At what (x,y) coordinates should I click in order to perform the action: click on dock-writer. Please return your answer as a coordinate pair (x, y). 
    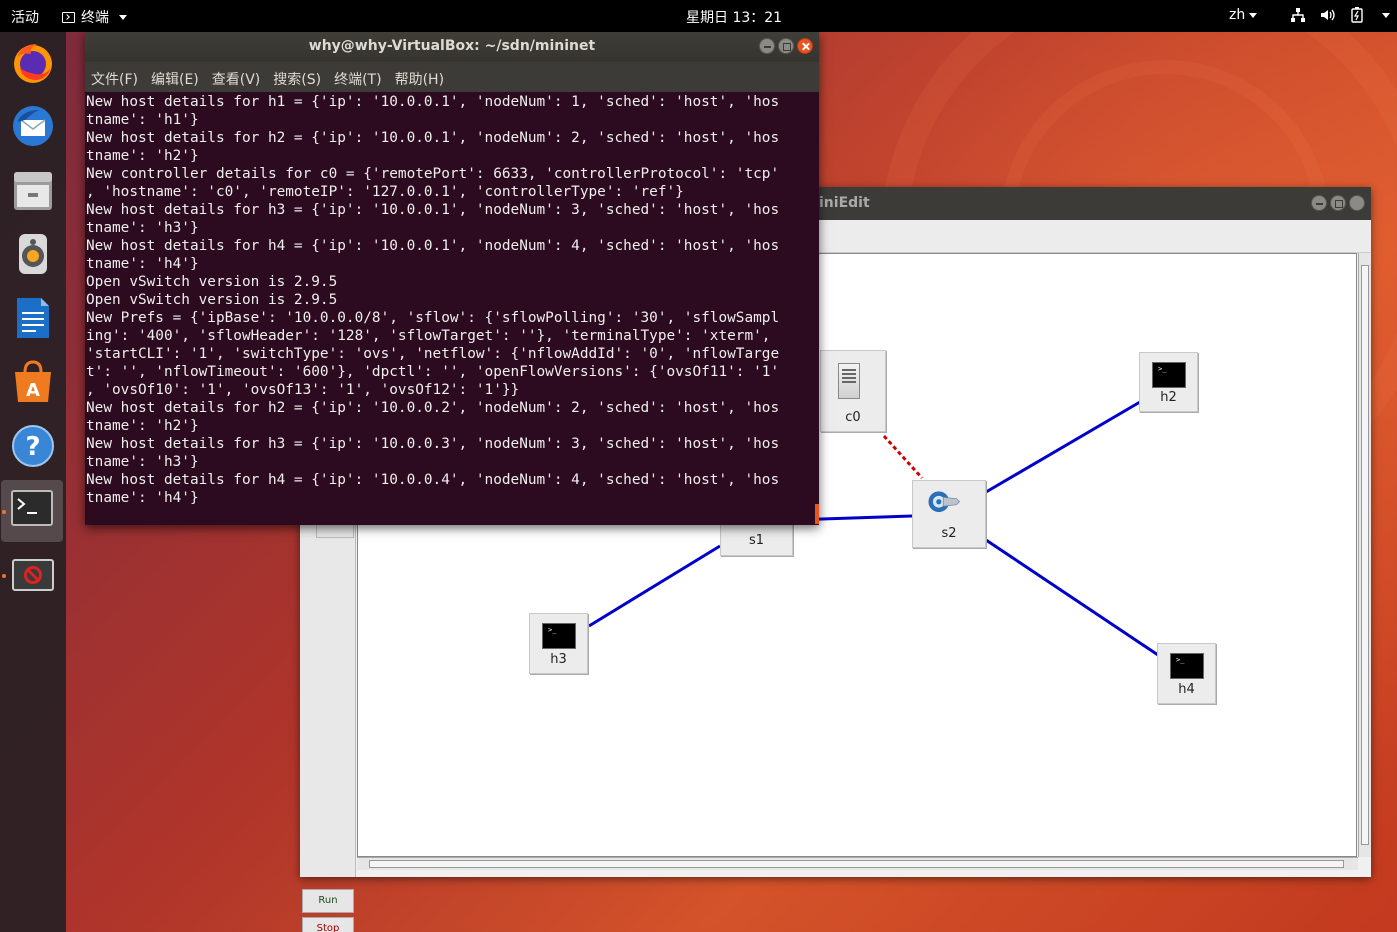
    Looking at the image, I should click on (33, 318).